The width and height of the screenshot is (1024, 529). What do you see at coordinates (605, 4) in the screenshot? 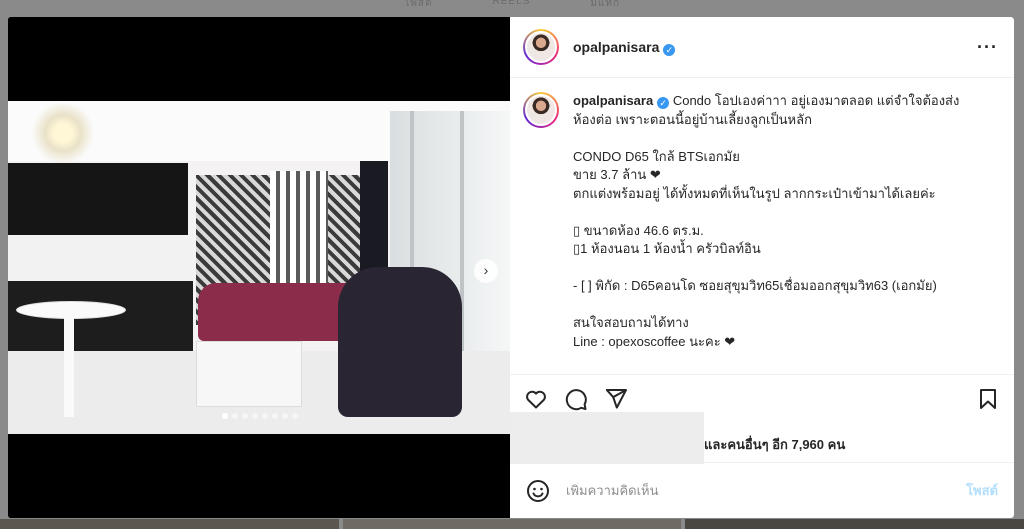
I see `background-tab: มีแท็ก` at bounding box center [605, 4].